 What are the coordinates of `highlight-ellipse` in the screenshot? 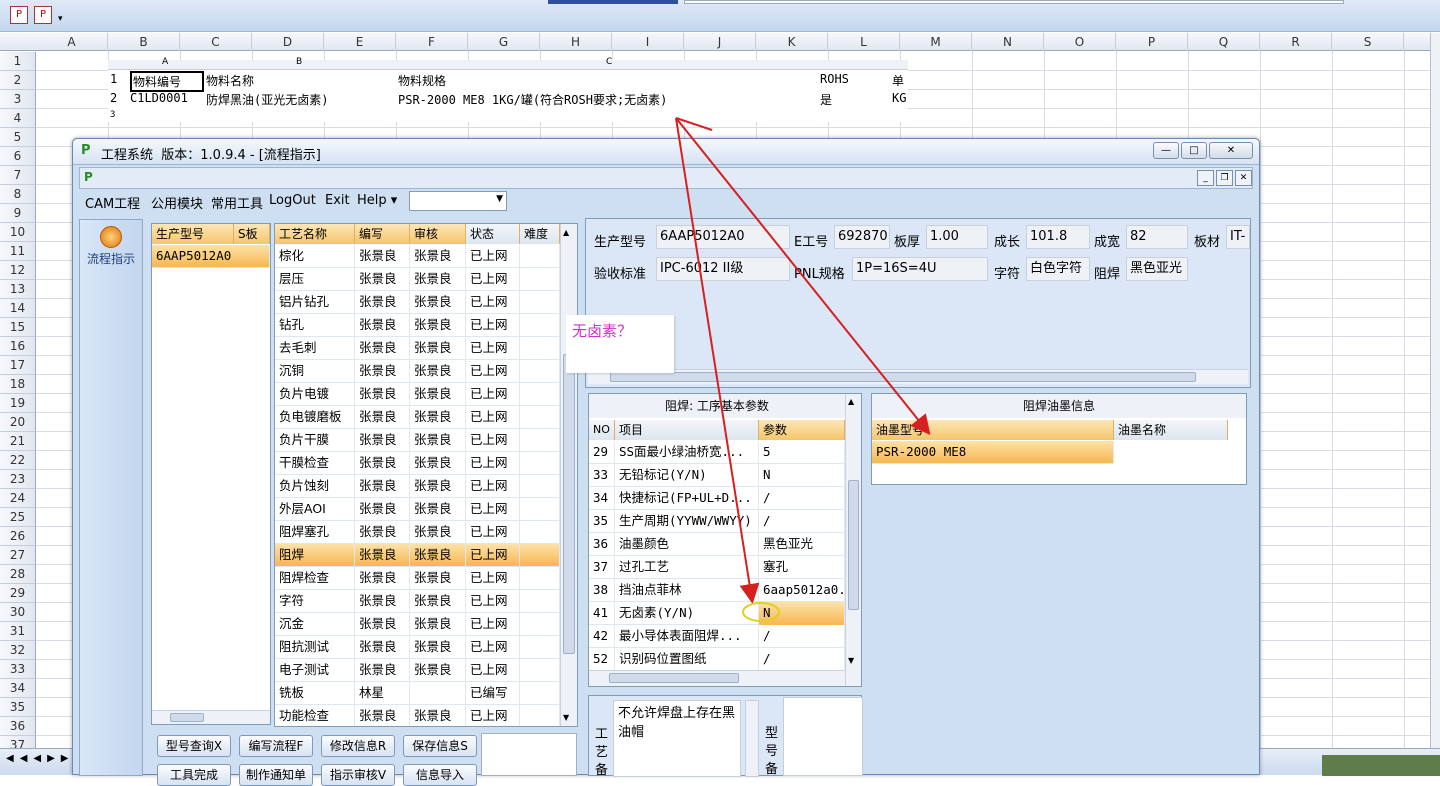 It's located at (761, 612).